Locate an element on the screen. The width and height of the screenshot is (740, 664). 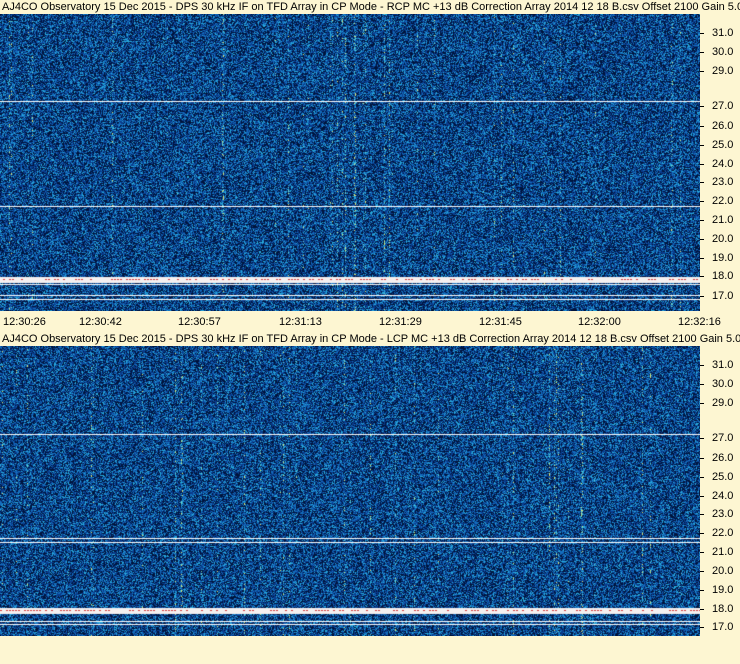
time-tick: 12:32:16 is located at coordinates (699, 322).